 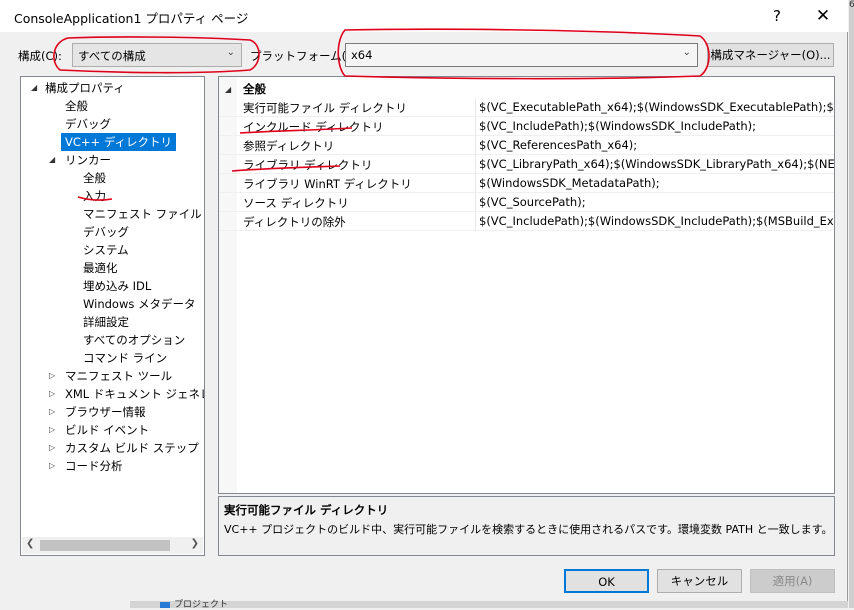 I want to click on tree-item-linker-system: システム, so click(x=106, y=250).